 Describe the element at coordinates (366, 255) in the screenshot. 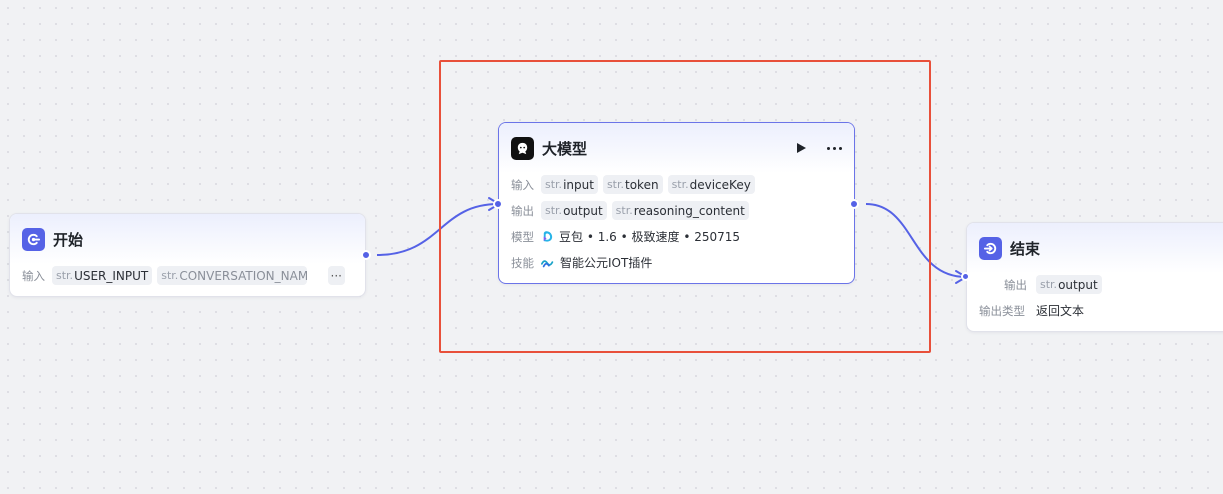

I see `start-output-port` at that location.